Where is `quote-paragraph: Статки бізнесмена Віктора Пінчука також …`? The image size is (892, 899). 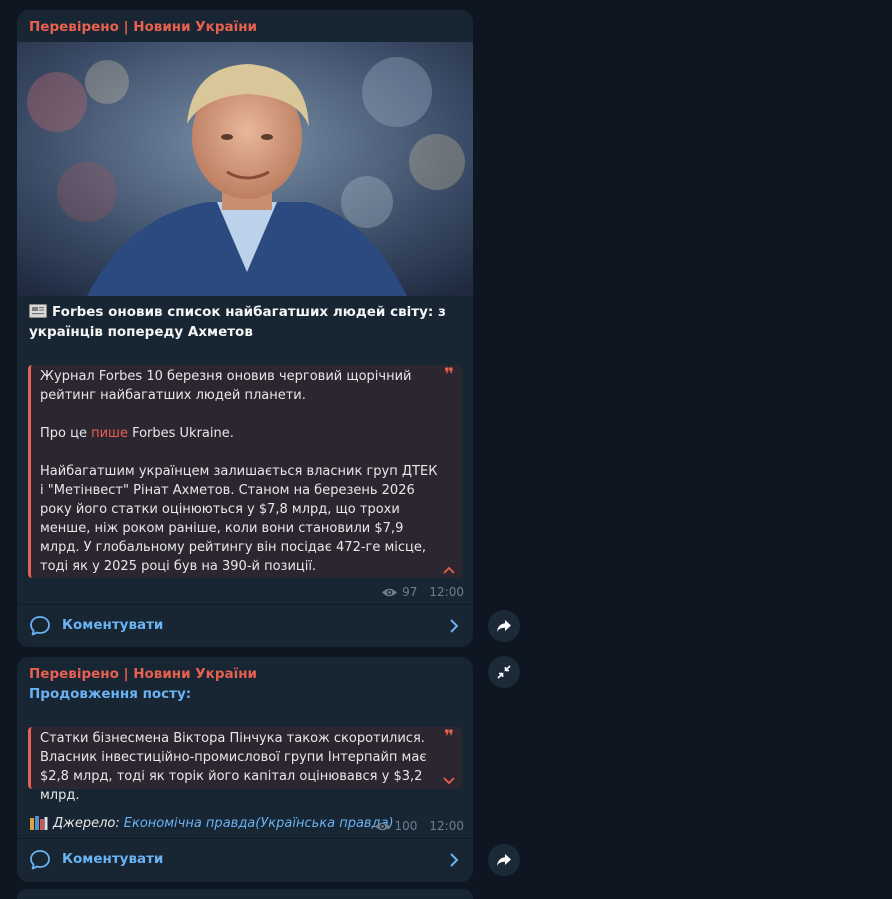 quote-paragraph: Статки бізнесмена Віктора Пінчука також … is located at coordinates (233, 767).